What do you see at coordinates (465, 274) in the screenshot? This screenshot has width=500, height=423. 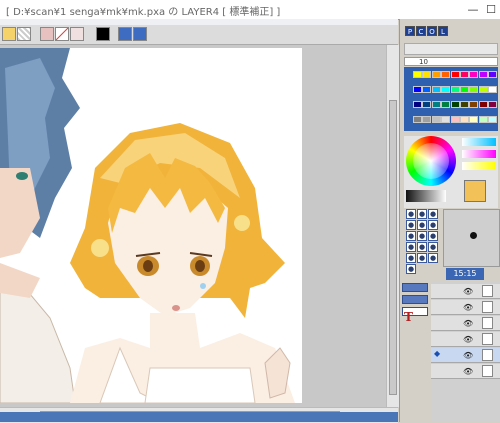 I see `zoom-level: 15:15` at bounding box center [465, 274].